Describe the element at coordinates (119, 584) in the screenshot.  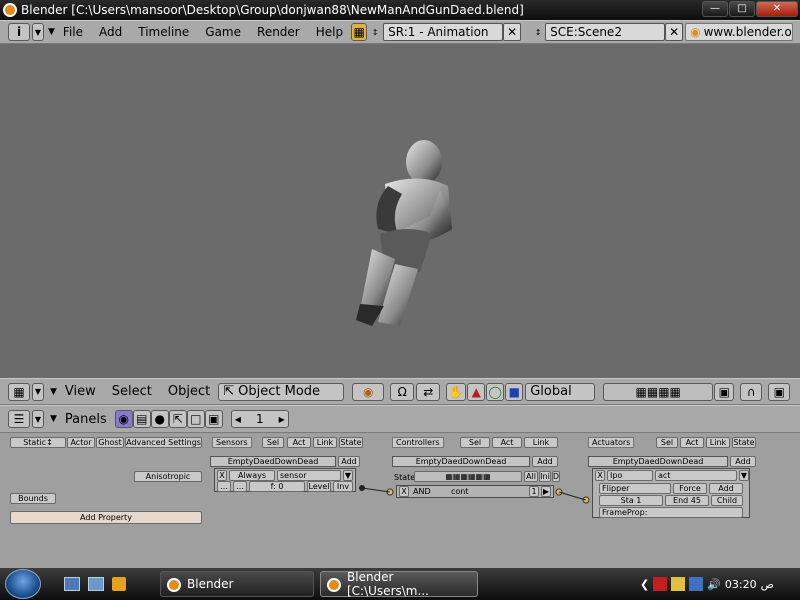
I see `media-player-icon` at that location.